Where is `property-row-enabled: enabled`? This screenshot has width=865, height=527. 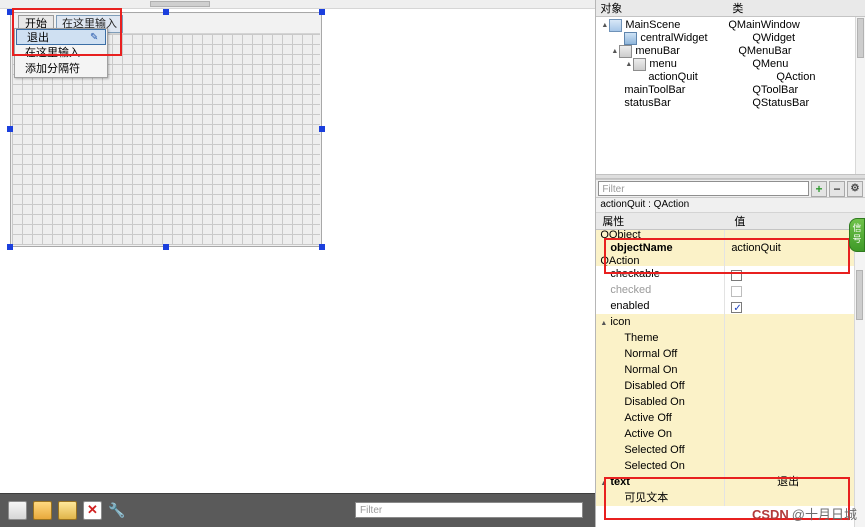
property-row-enabled: enabled is located at coordinates (730, 306).